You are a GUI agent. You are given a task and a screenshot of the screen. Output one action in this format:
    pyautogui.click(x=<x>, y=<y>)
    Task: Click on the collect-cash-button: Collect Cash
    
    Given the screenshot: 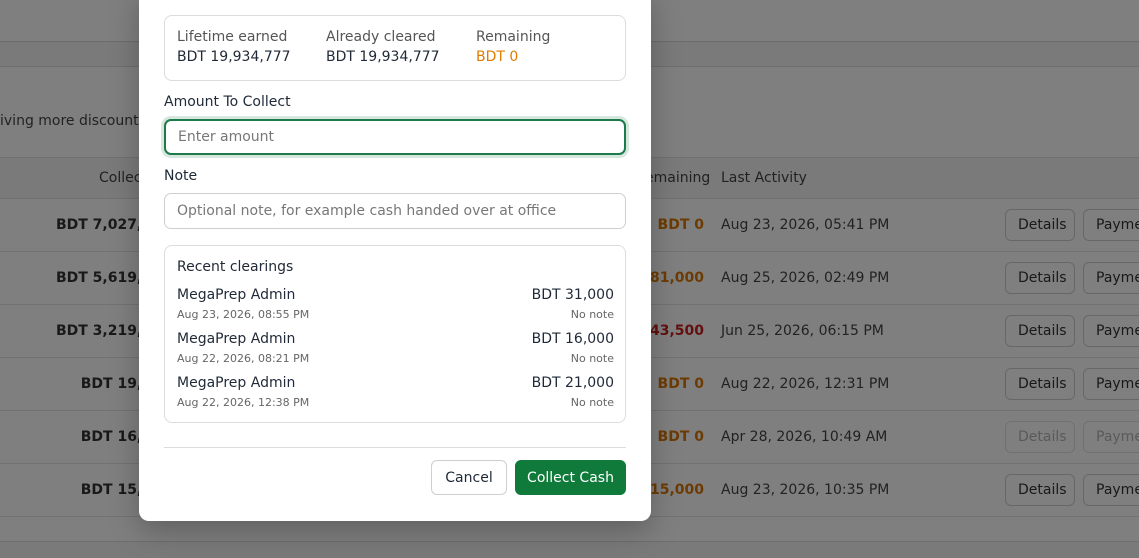 What is the action you would take?
    pyautogui.click(x=570, y=477)
    